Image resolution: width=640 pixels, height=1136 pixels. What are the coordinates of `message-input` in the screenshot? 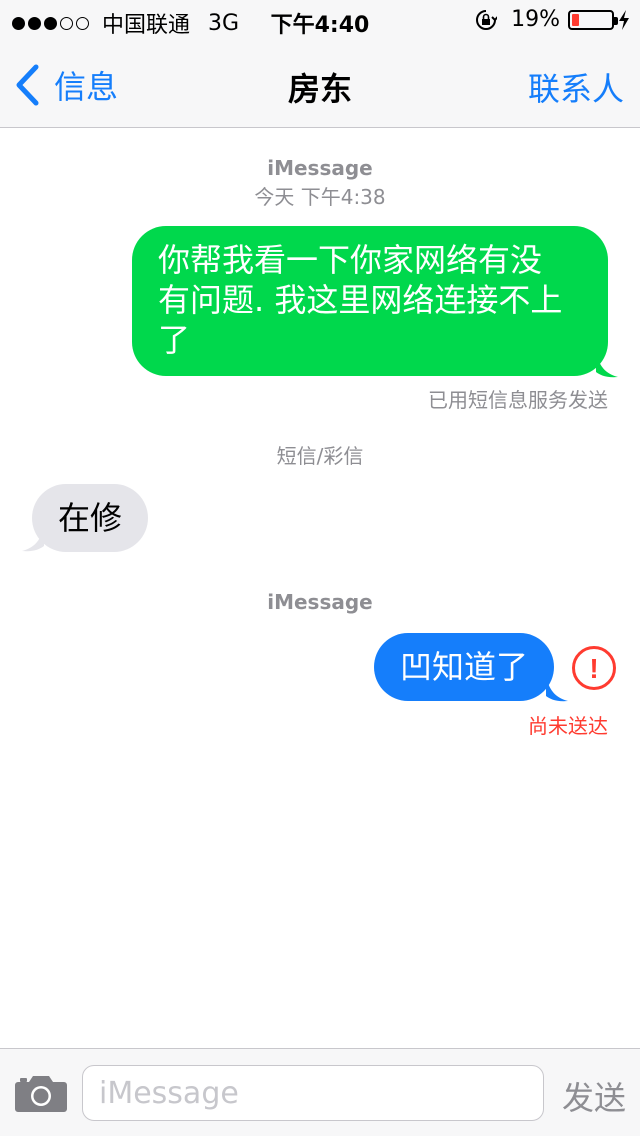 It's located at (313, 1093).